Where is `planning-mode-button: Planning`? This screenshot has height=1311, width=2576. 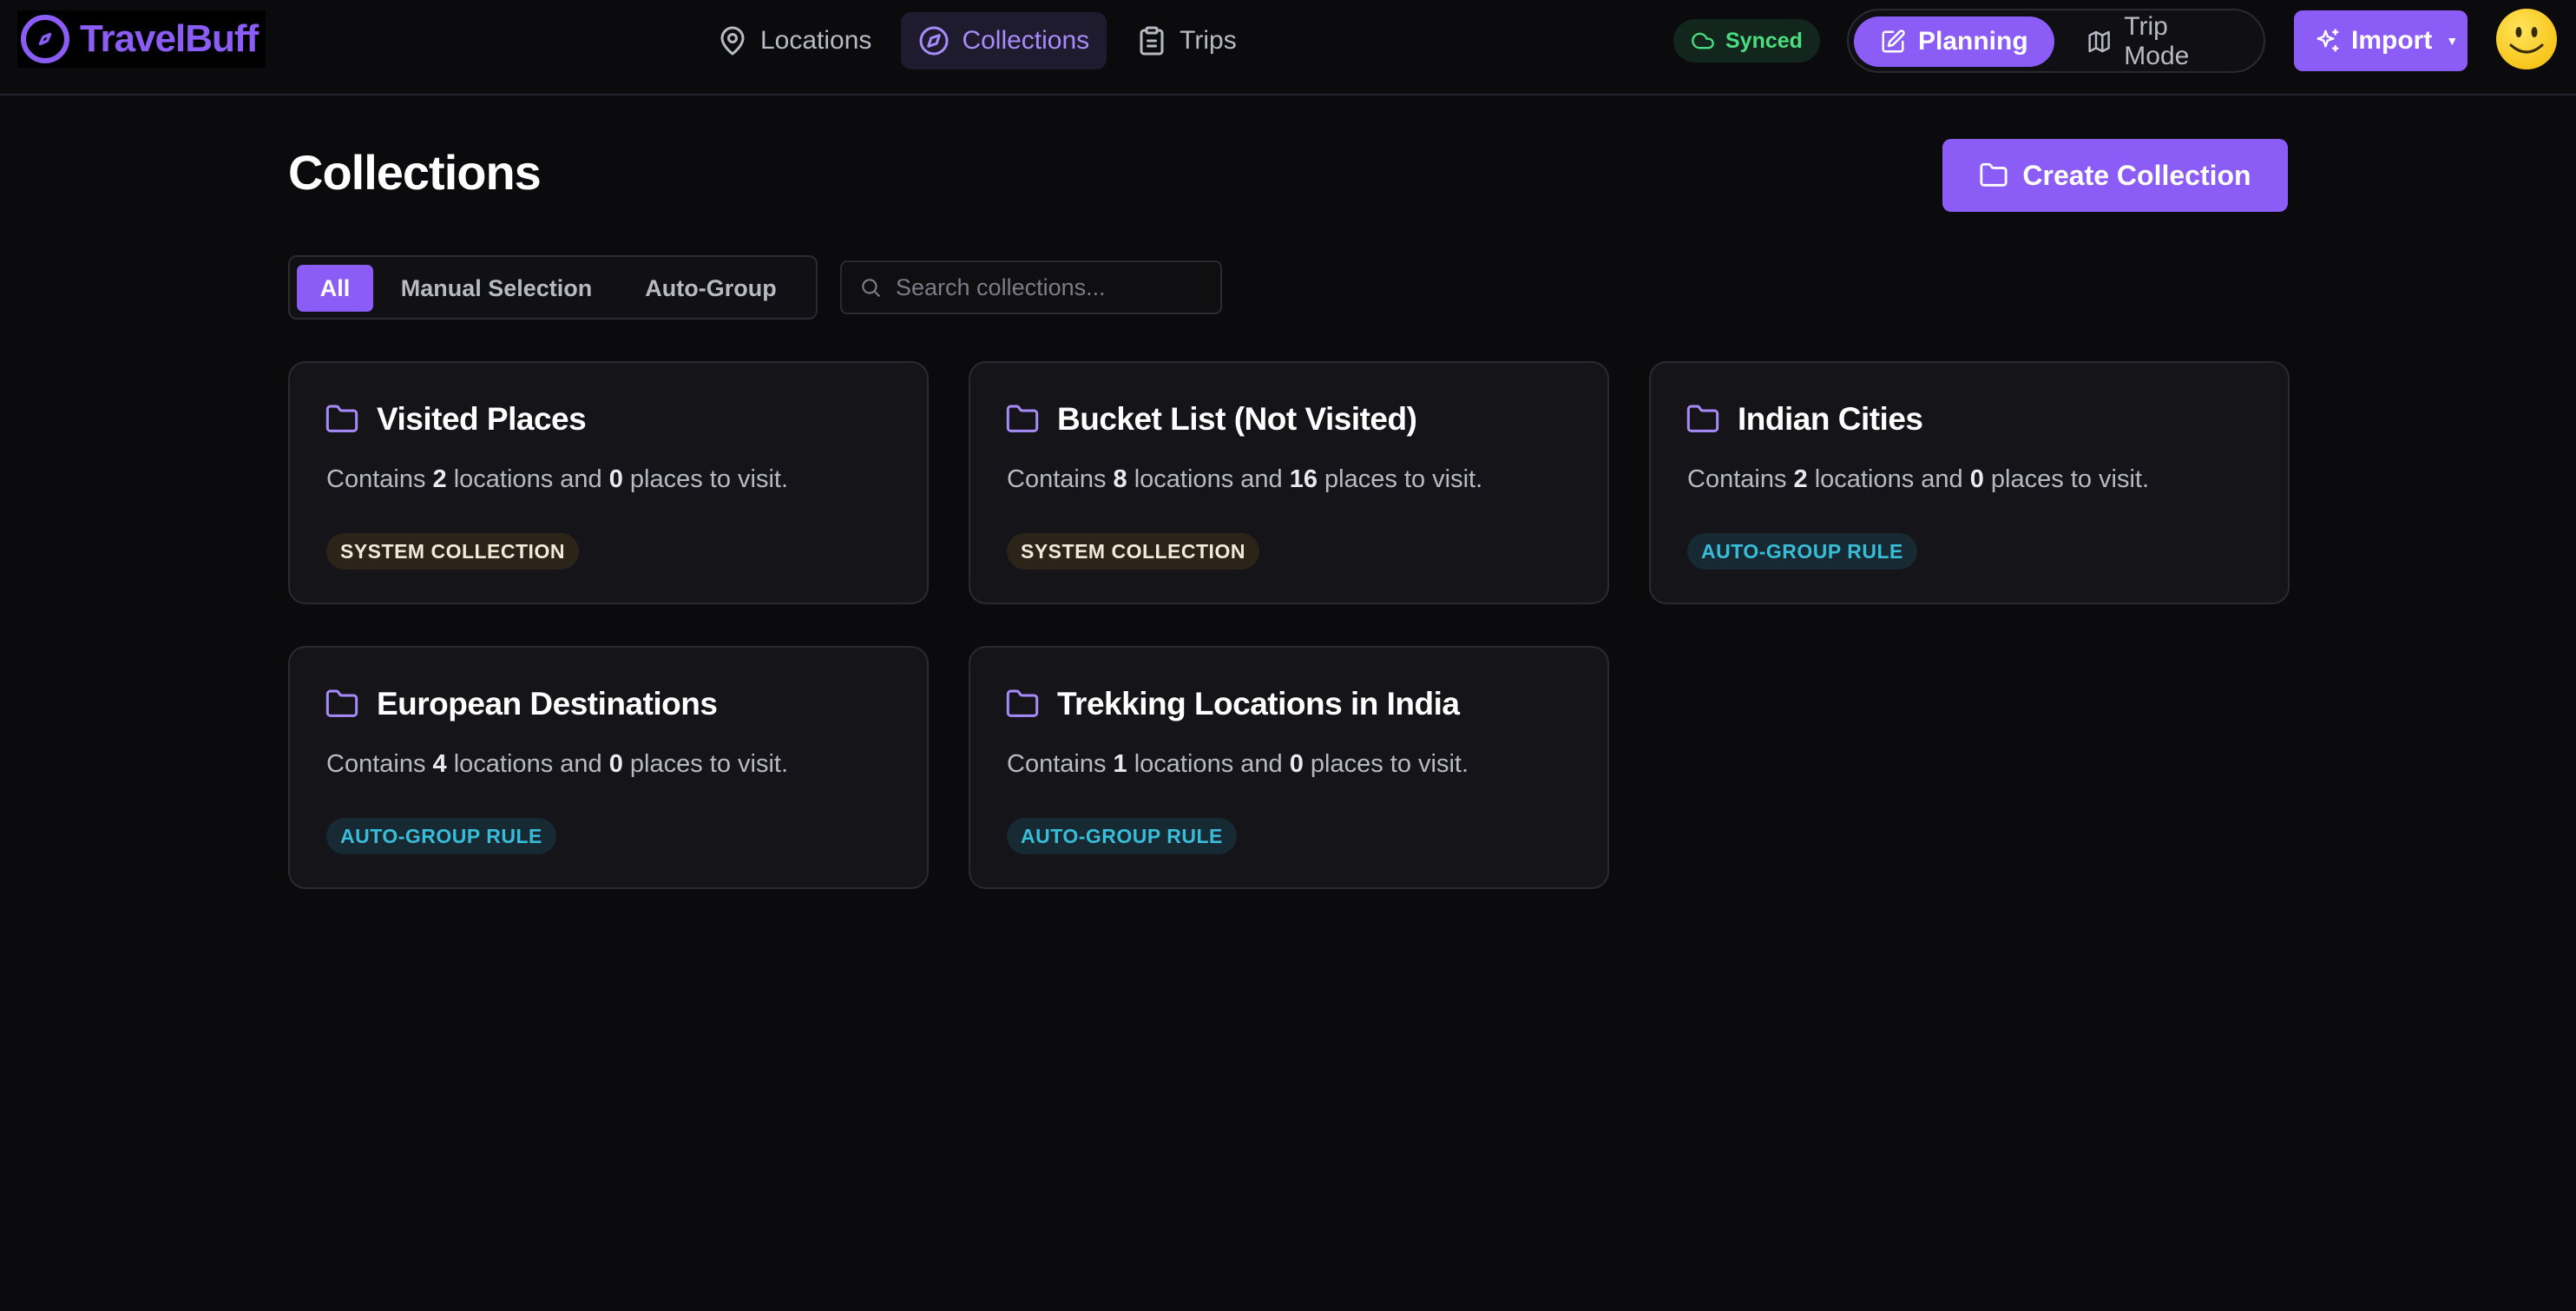
planning-mode-button: Planning is located at coordinates (1954, 42).